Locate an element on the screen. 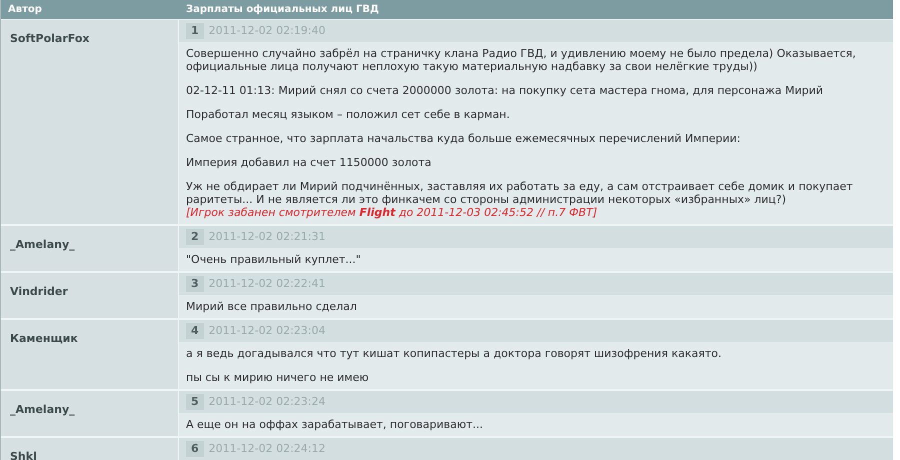 This screenshot has height=460, width=900. post-number: 6 is located at coordinates (195, 449).